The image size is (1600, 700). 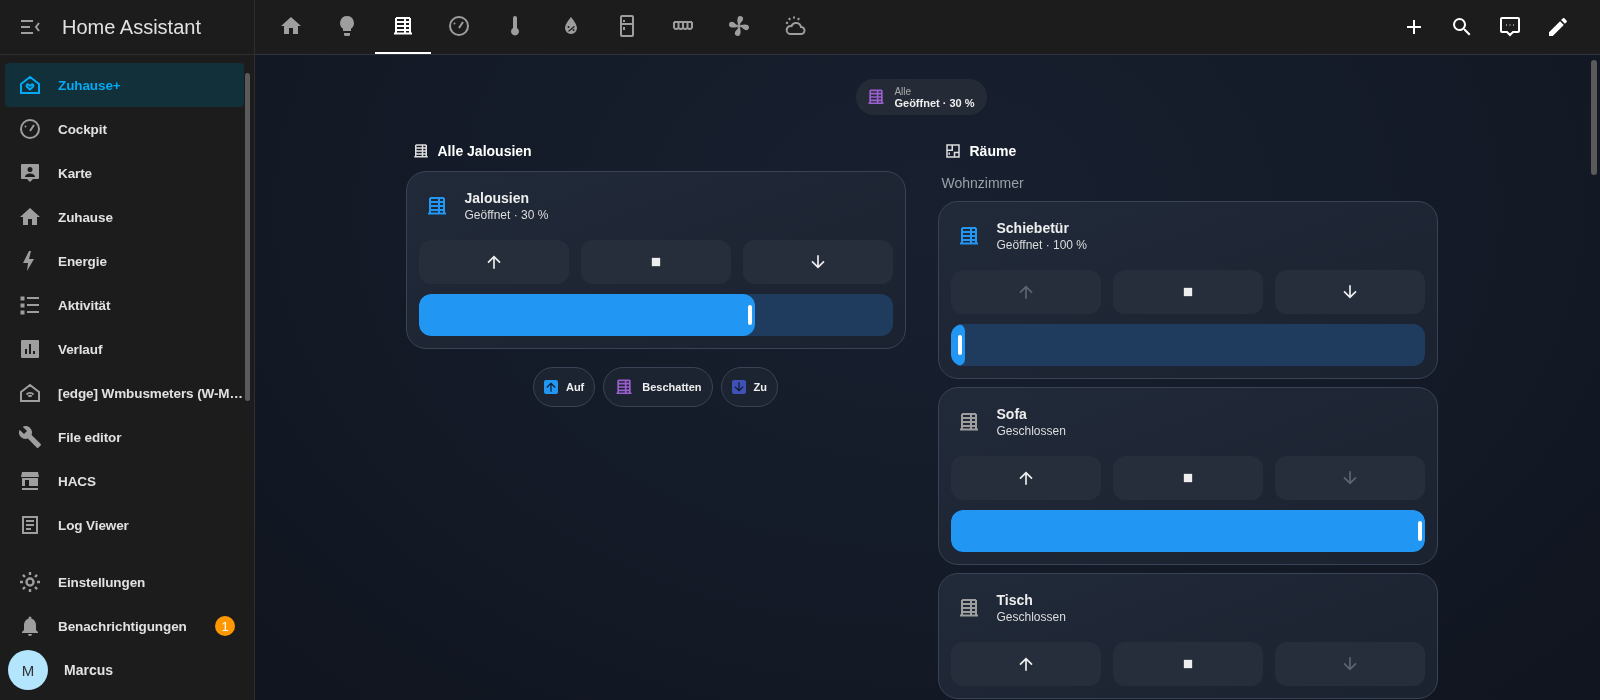 I want to click on app-title: Home Assistant, so click(x=131, y=27).